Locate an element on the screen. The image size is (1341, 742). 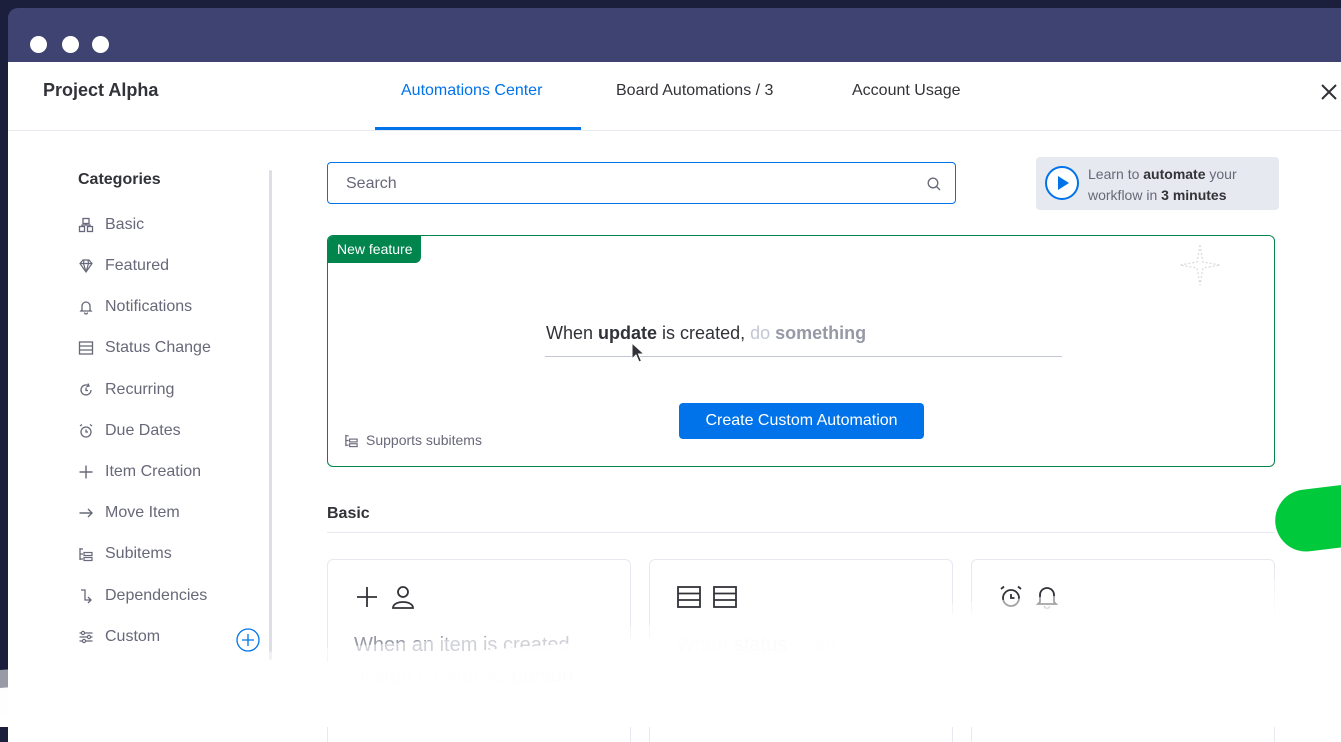
sidebar-item-custom: Custom is located at coordinates (119, 637).